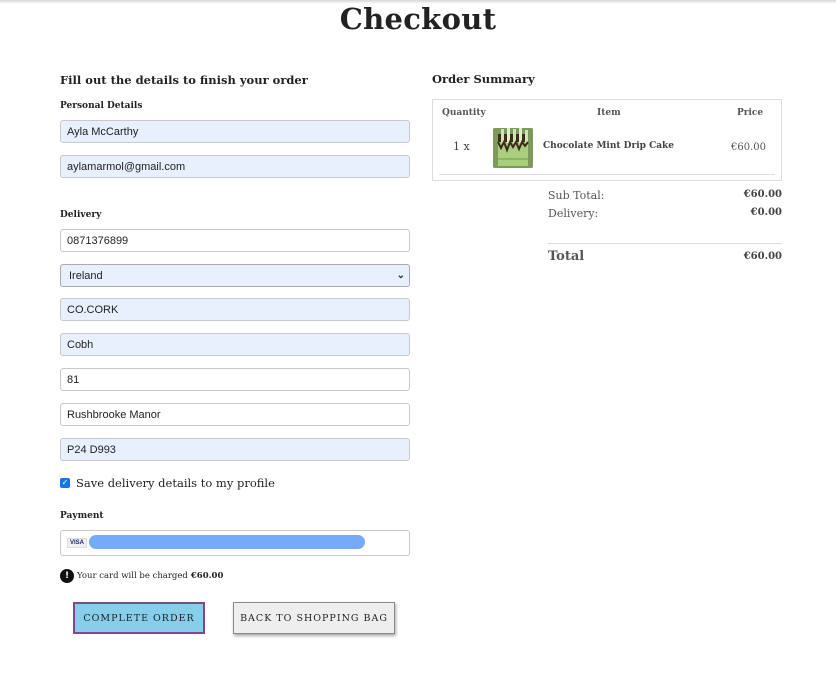  What do you see at coordinates (418, 19) in the screenshot?
I see `page-title: Checkout` at bounding box center [418, 19].